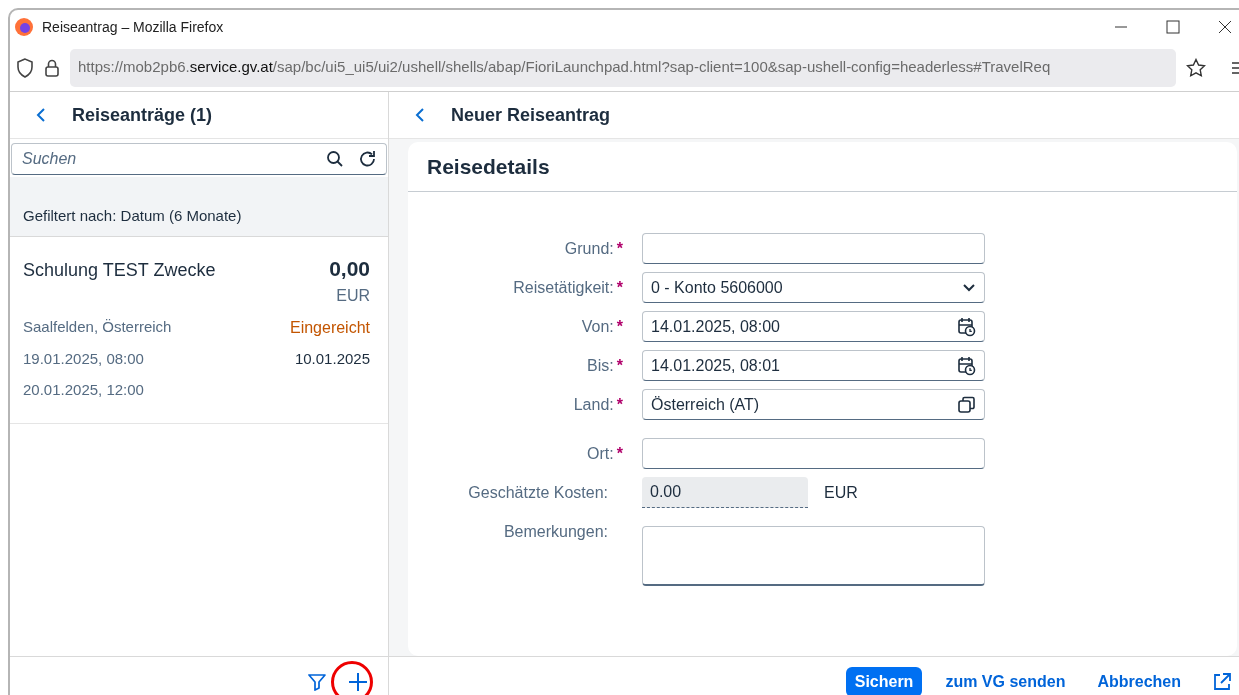 The height and width of the screenshot is (695, 1239). Describe the element at coordinates (329, 328) in the screenshot. I see `status-text: Eingereicht` at that location.